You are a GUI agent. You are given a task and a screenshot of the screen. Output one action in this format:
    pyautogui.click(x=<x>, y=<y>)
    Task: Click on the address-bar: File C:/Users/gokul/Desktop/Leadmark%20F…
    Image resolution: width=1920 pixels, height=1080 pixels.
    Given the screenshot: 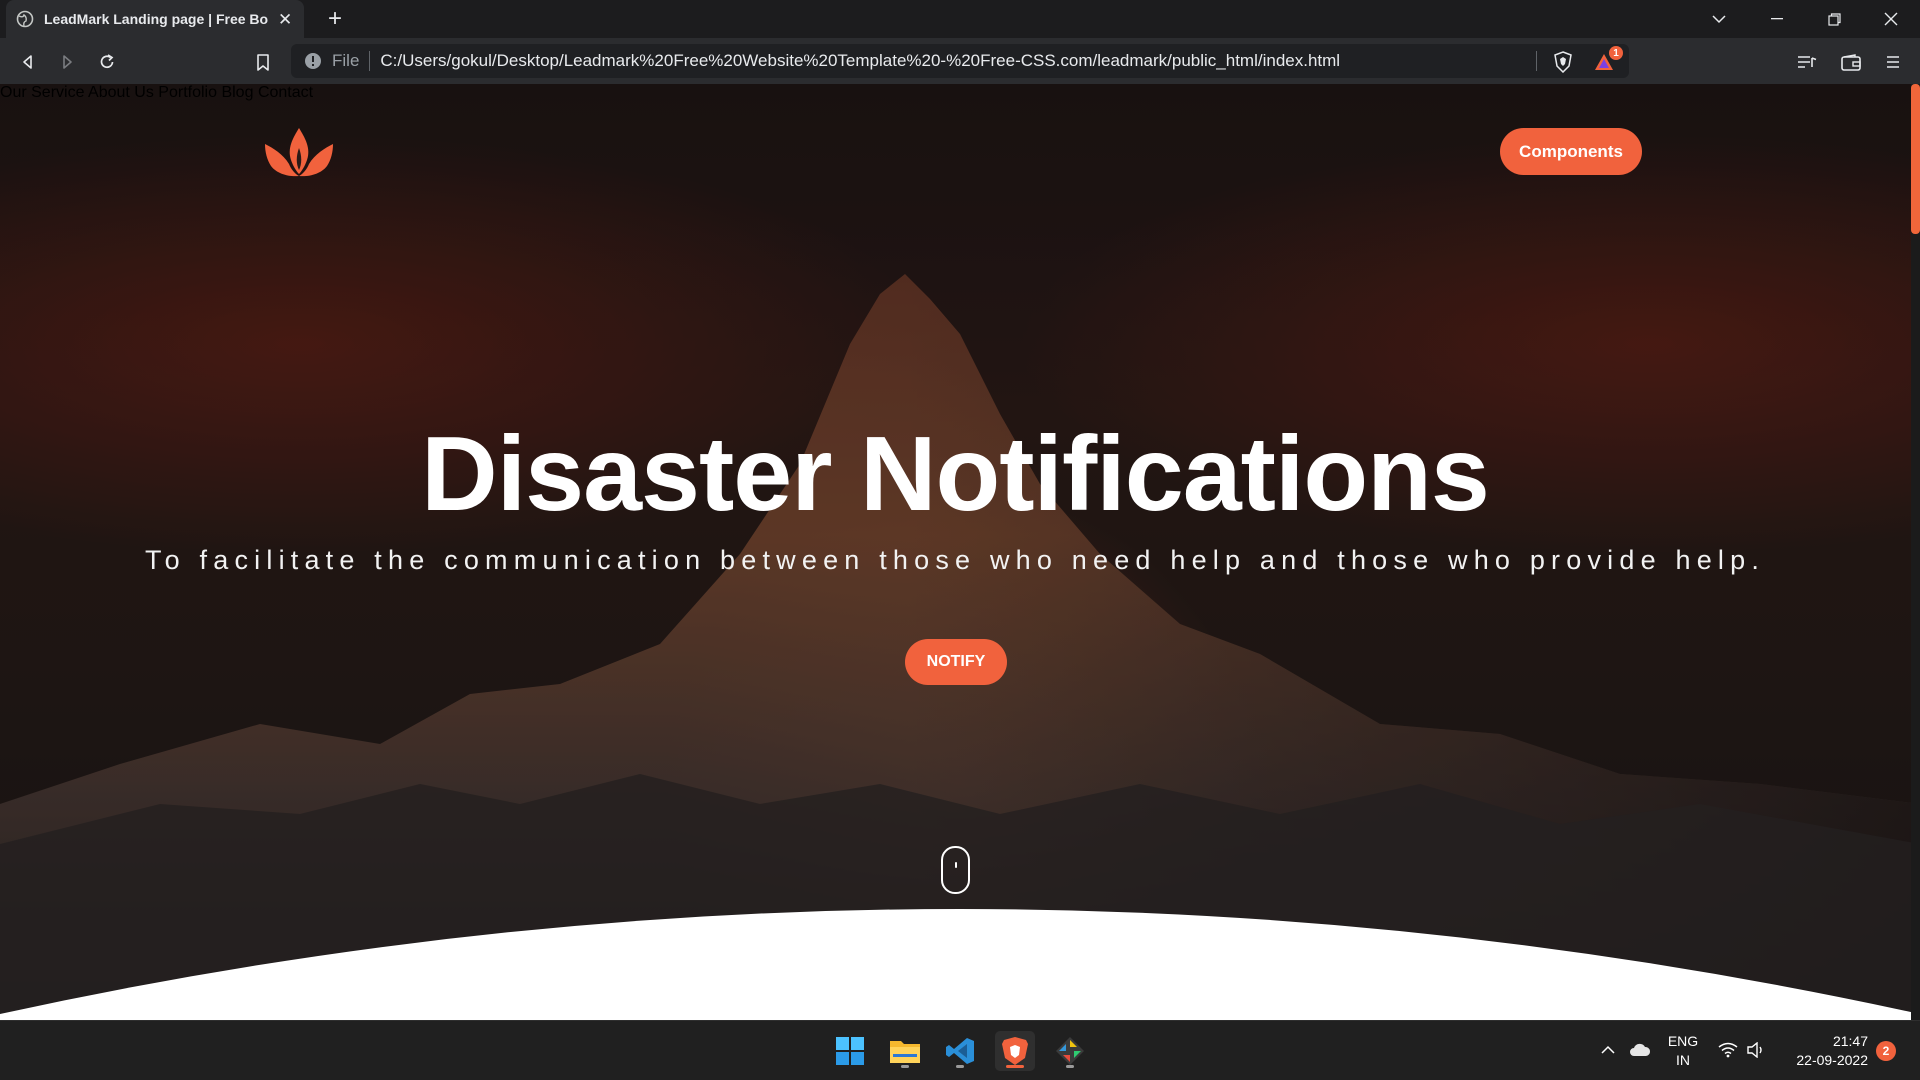 What is the action you would take?
    pyautogui.click(x=960, y=61)
    